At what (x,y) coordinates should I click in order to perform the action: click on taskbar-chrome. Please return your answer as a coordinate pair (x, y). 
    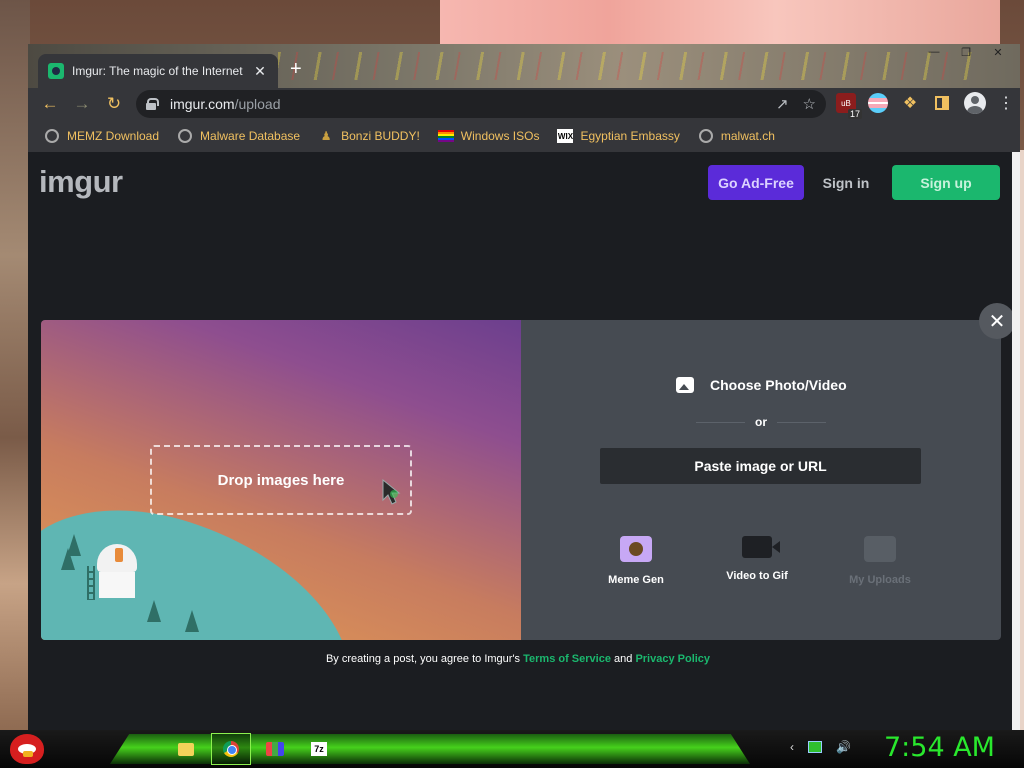
    Looking at the image, I should click on (231, 749).